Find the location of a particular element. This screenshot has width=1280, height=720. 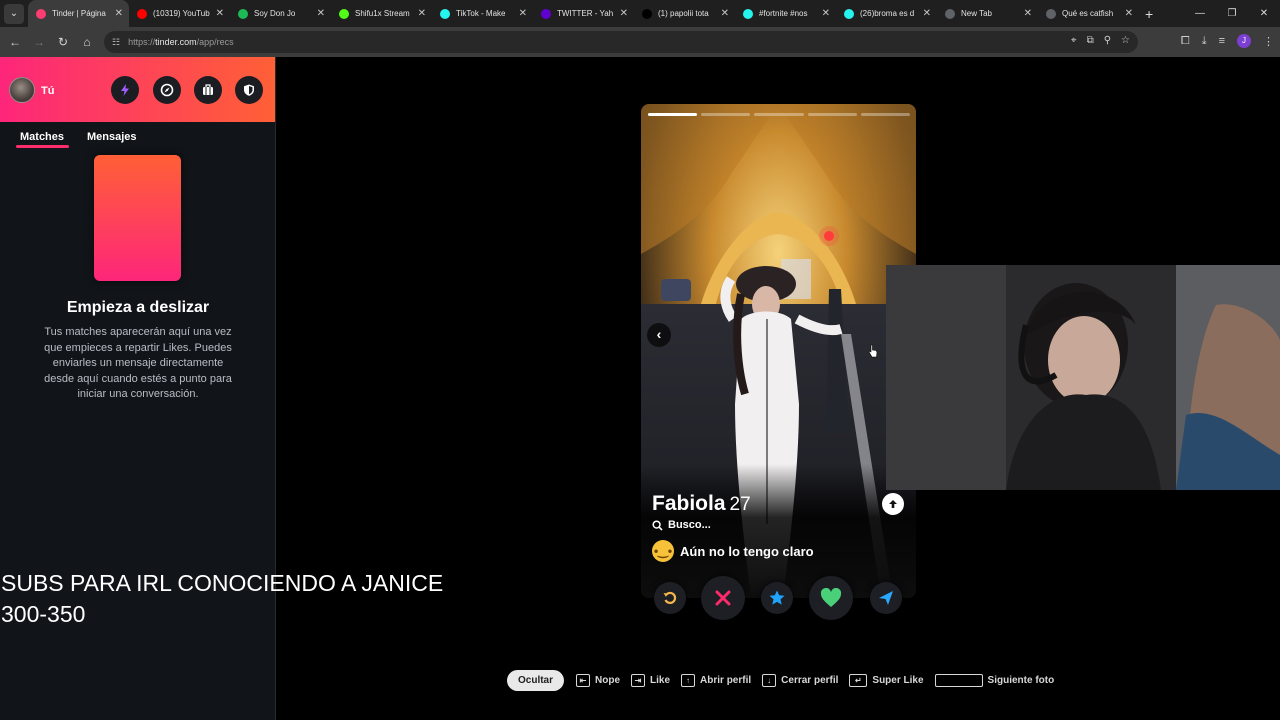

close-window-icon: ✕ is located at coordinates (1264, 13).